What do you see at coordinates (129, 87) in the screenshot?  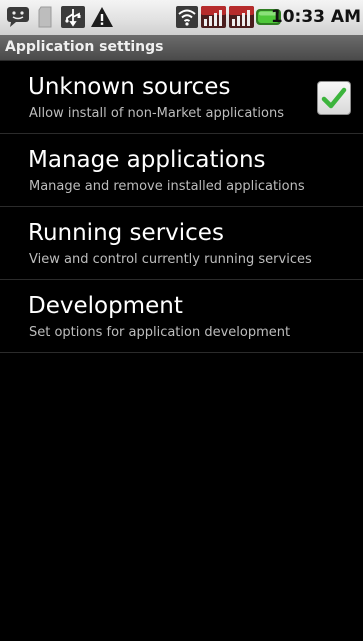 I see `pref-title: Unknown sources` at bounding box center [129, 87].